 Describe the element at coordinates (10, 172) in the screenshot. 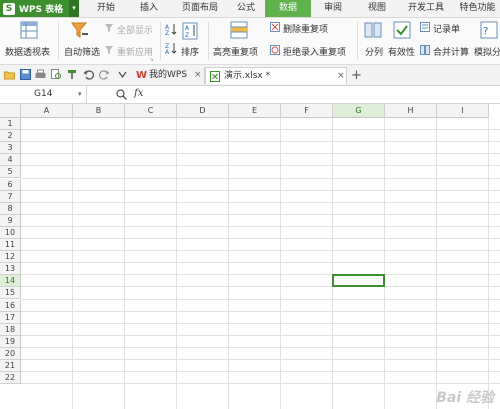

I see `row-header-5: 5` at that location.